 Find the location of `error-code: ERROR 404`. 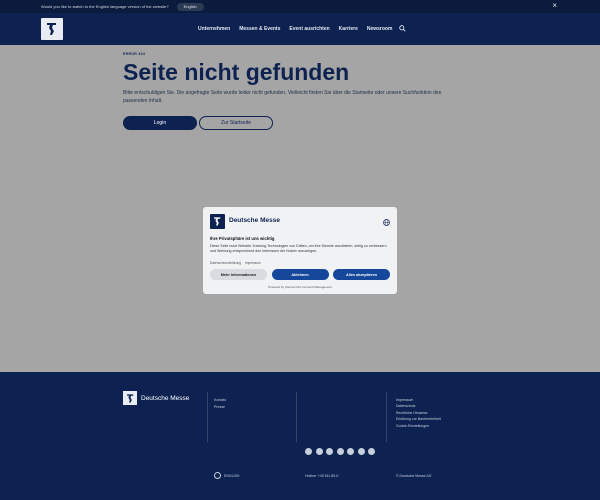

error-code: ERROR 404 is located at coordinates (134, 54).